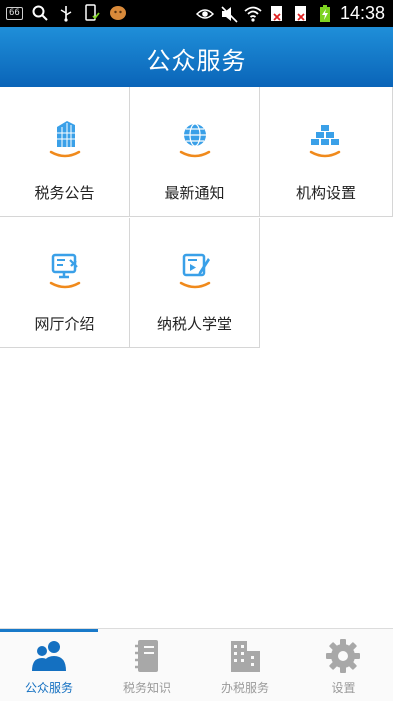 The width and height of the screenshot is (393, 701). Describe the element at coordinates (195, 140) in the screenshot. I see `globe-icon` at that location.